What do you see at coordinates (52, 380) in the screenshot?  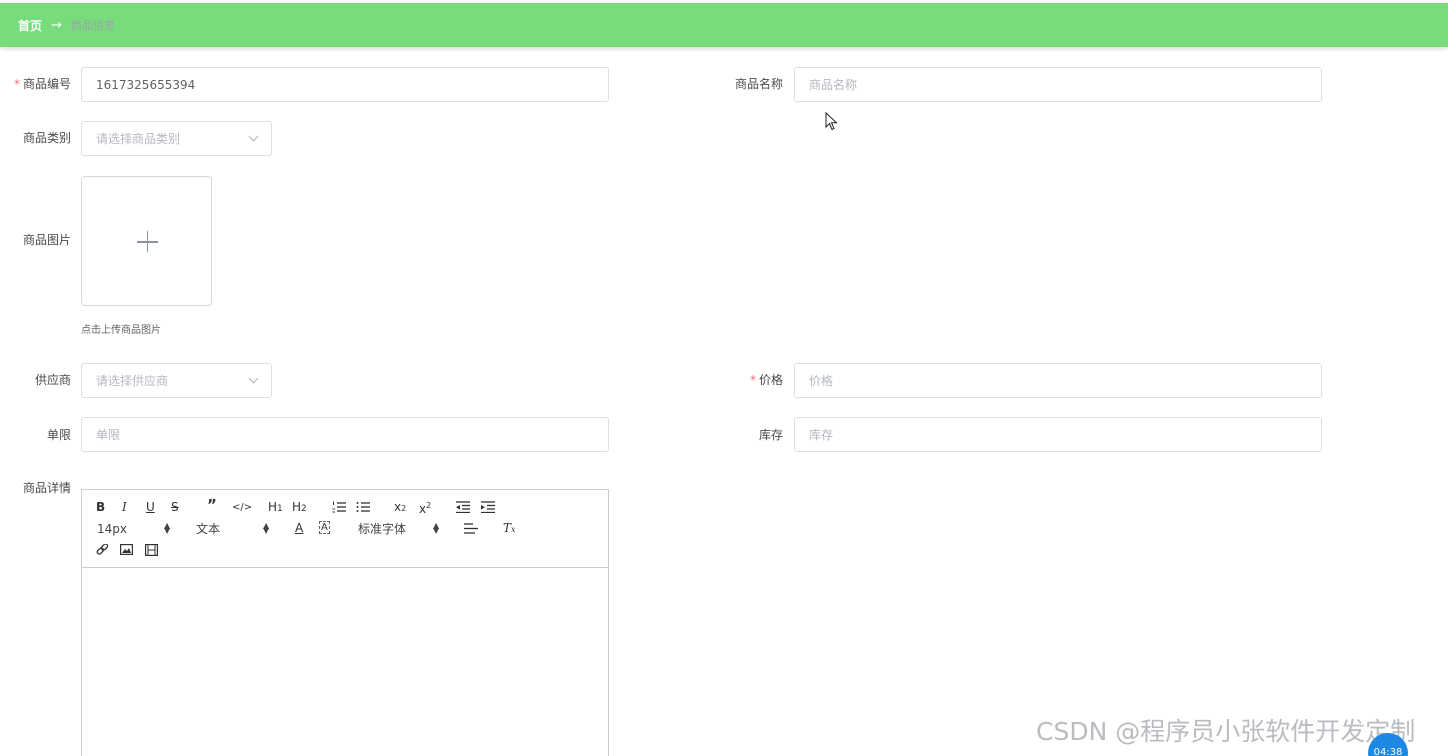 I see `supplier-label: 供应商` at bounding box center [52, 380].